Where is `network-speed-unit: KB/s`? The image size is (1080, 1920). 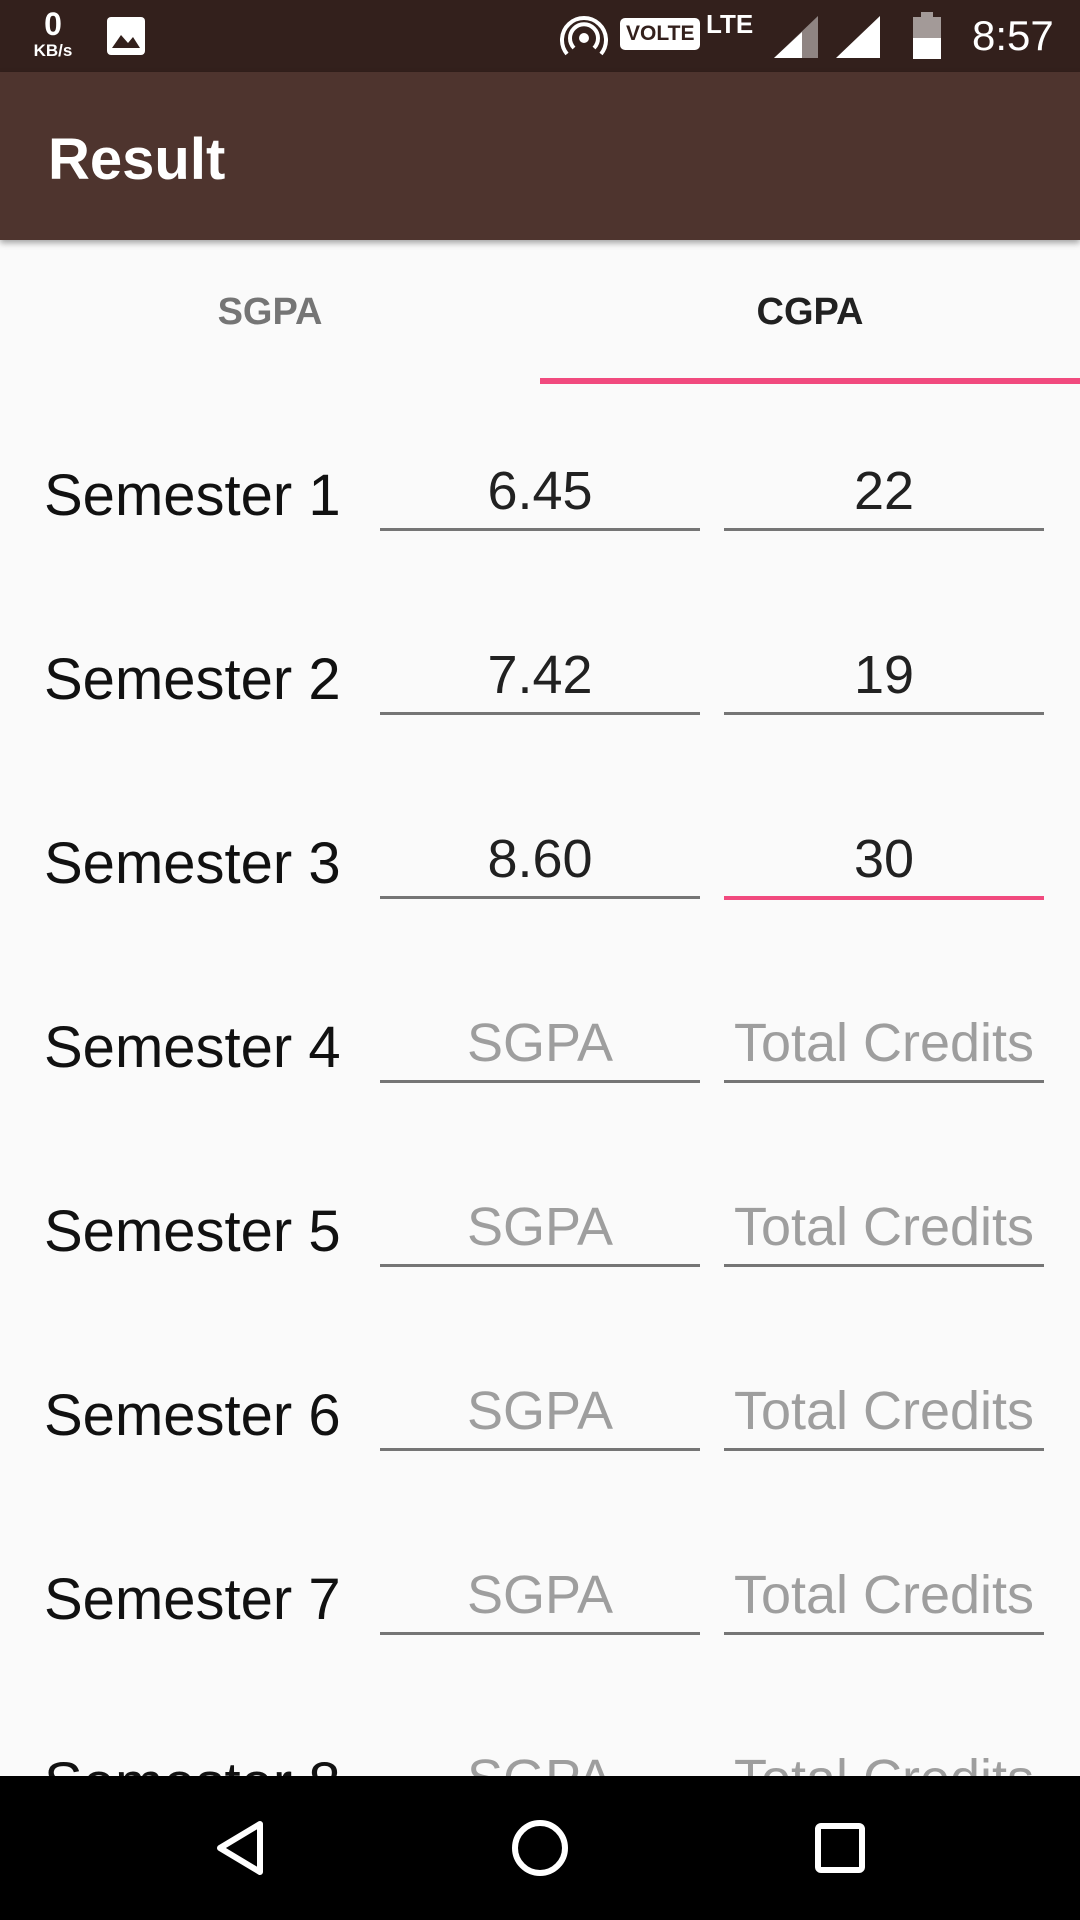
network-speed-unit: KB/s is located at coordinates (53, 50).